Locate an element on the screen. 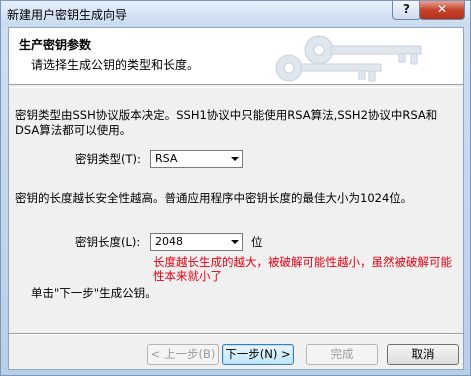 This screenshot has width=471, height=376. back-button: < 上一步(B) is located at coordinates (183, 354).